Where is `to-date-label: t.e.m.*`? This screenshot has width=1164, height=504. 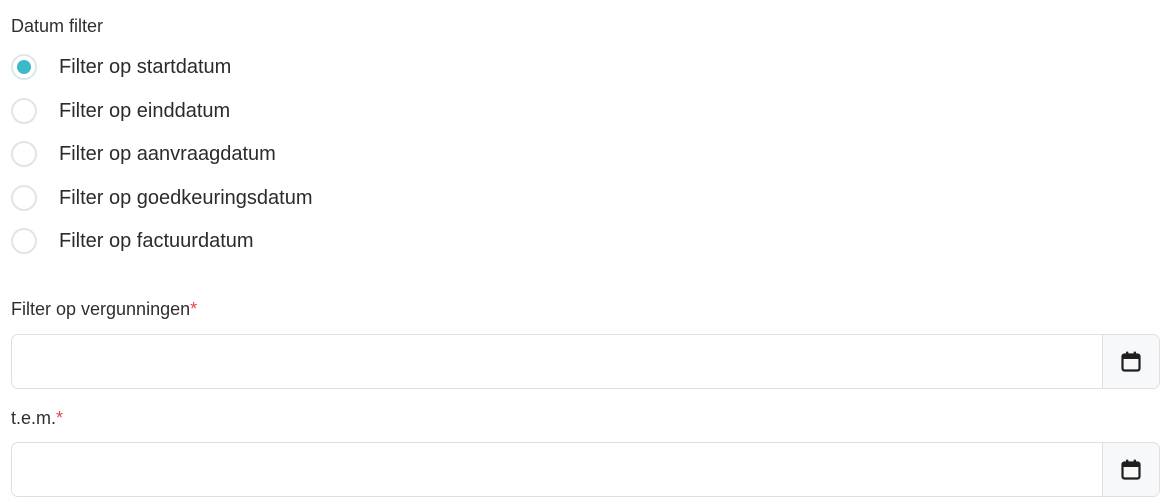
to-date-label: t.e.m.* is located at coordinates (37, 418).